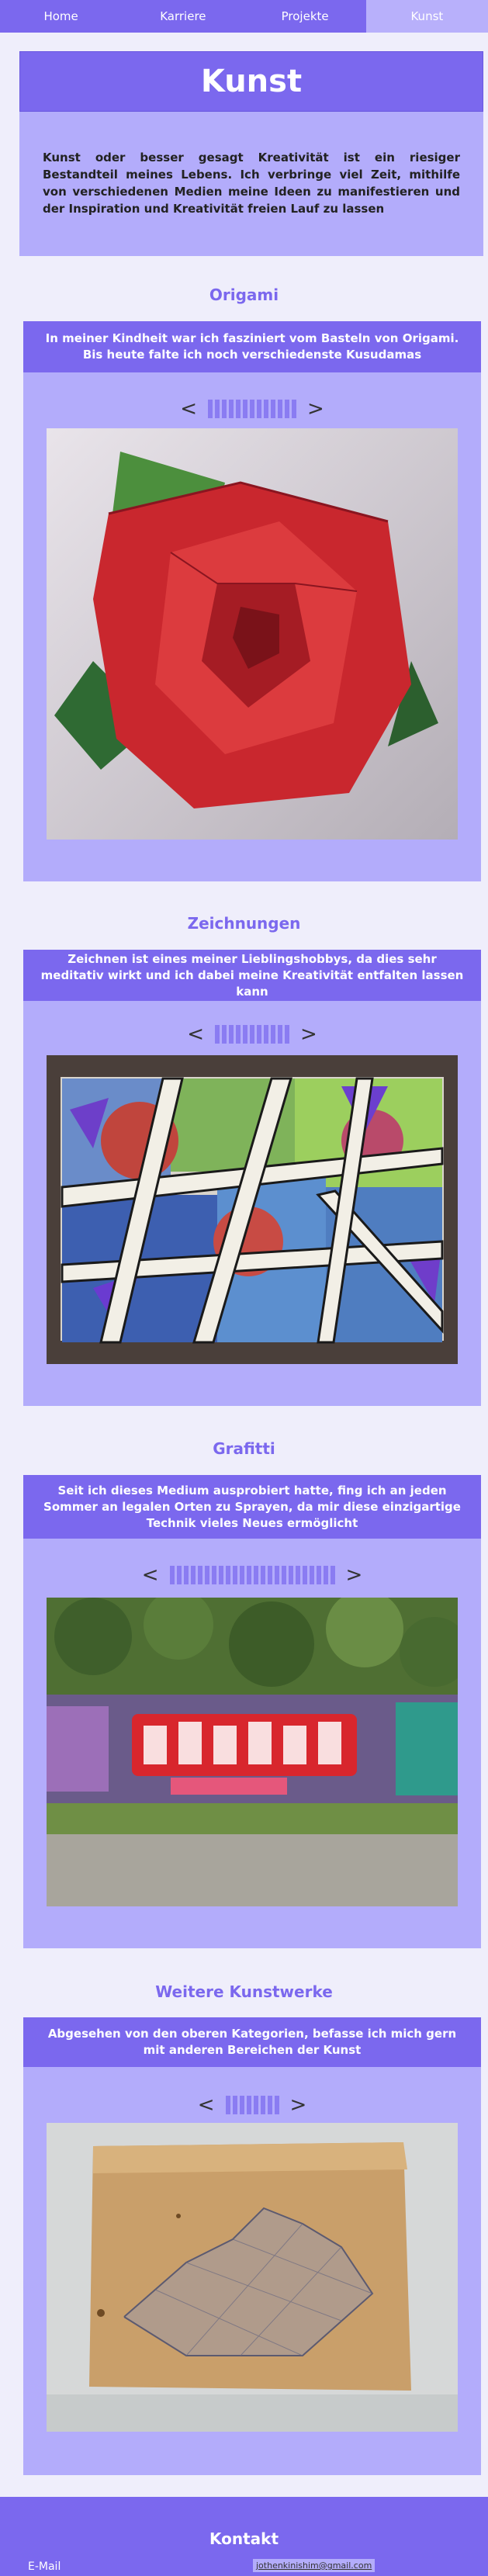 This screenshot has height=2576, width=488. Describe the element at coordinates (251, 81) in the screenshot. I see `page-title: Kunst` at that location.